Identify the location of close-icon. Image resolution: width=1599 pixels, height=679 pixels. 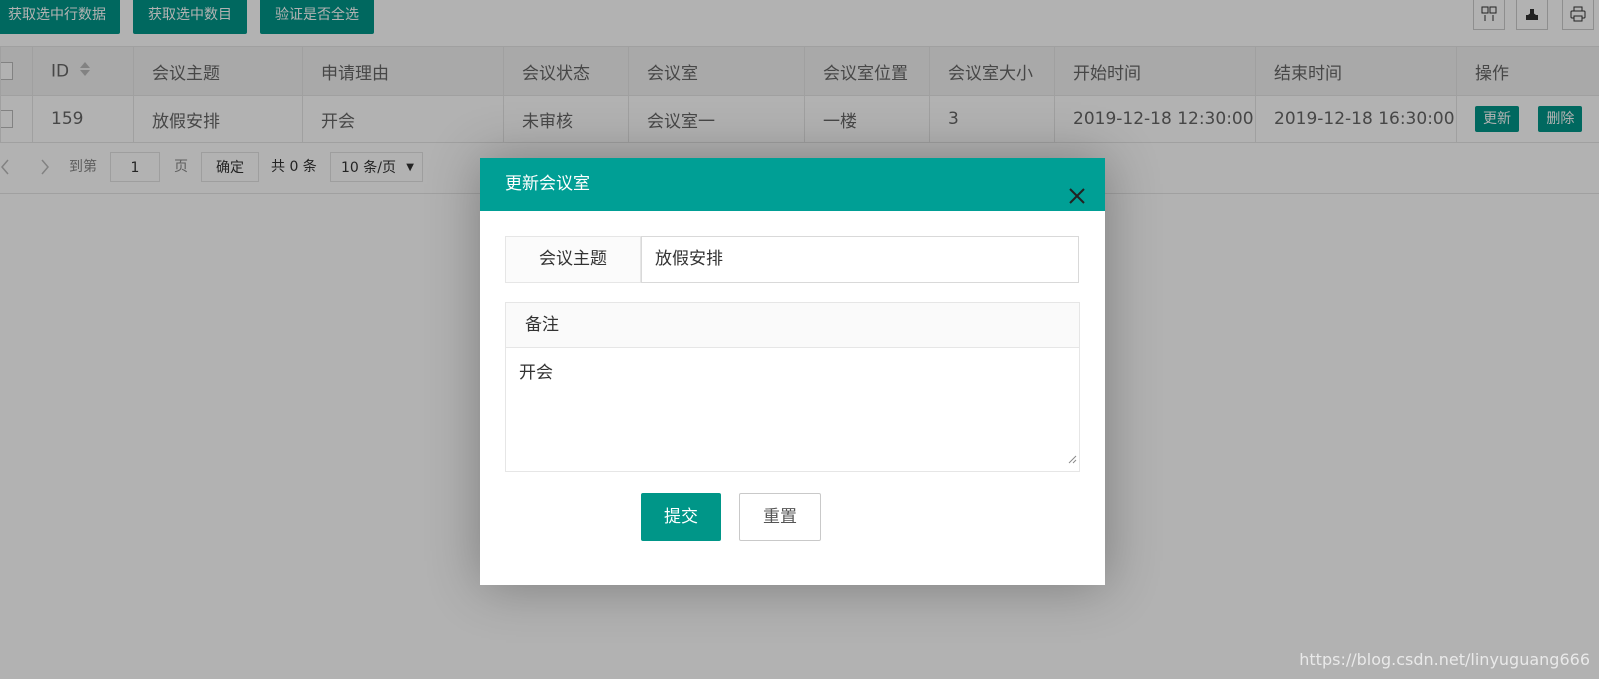
(1077, 189).